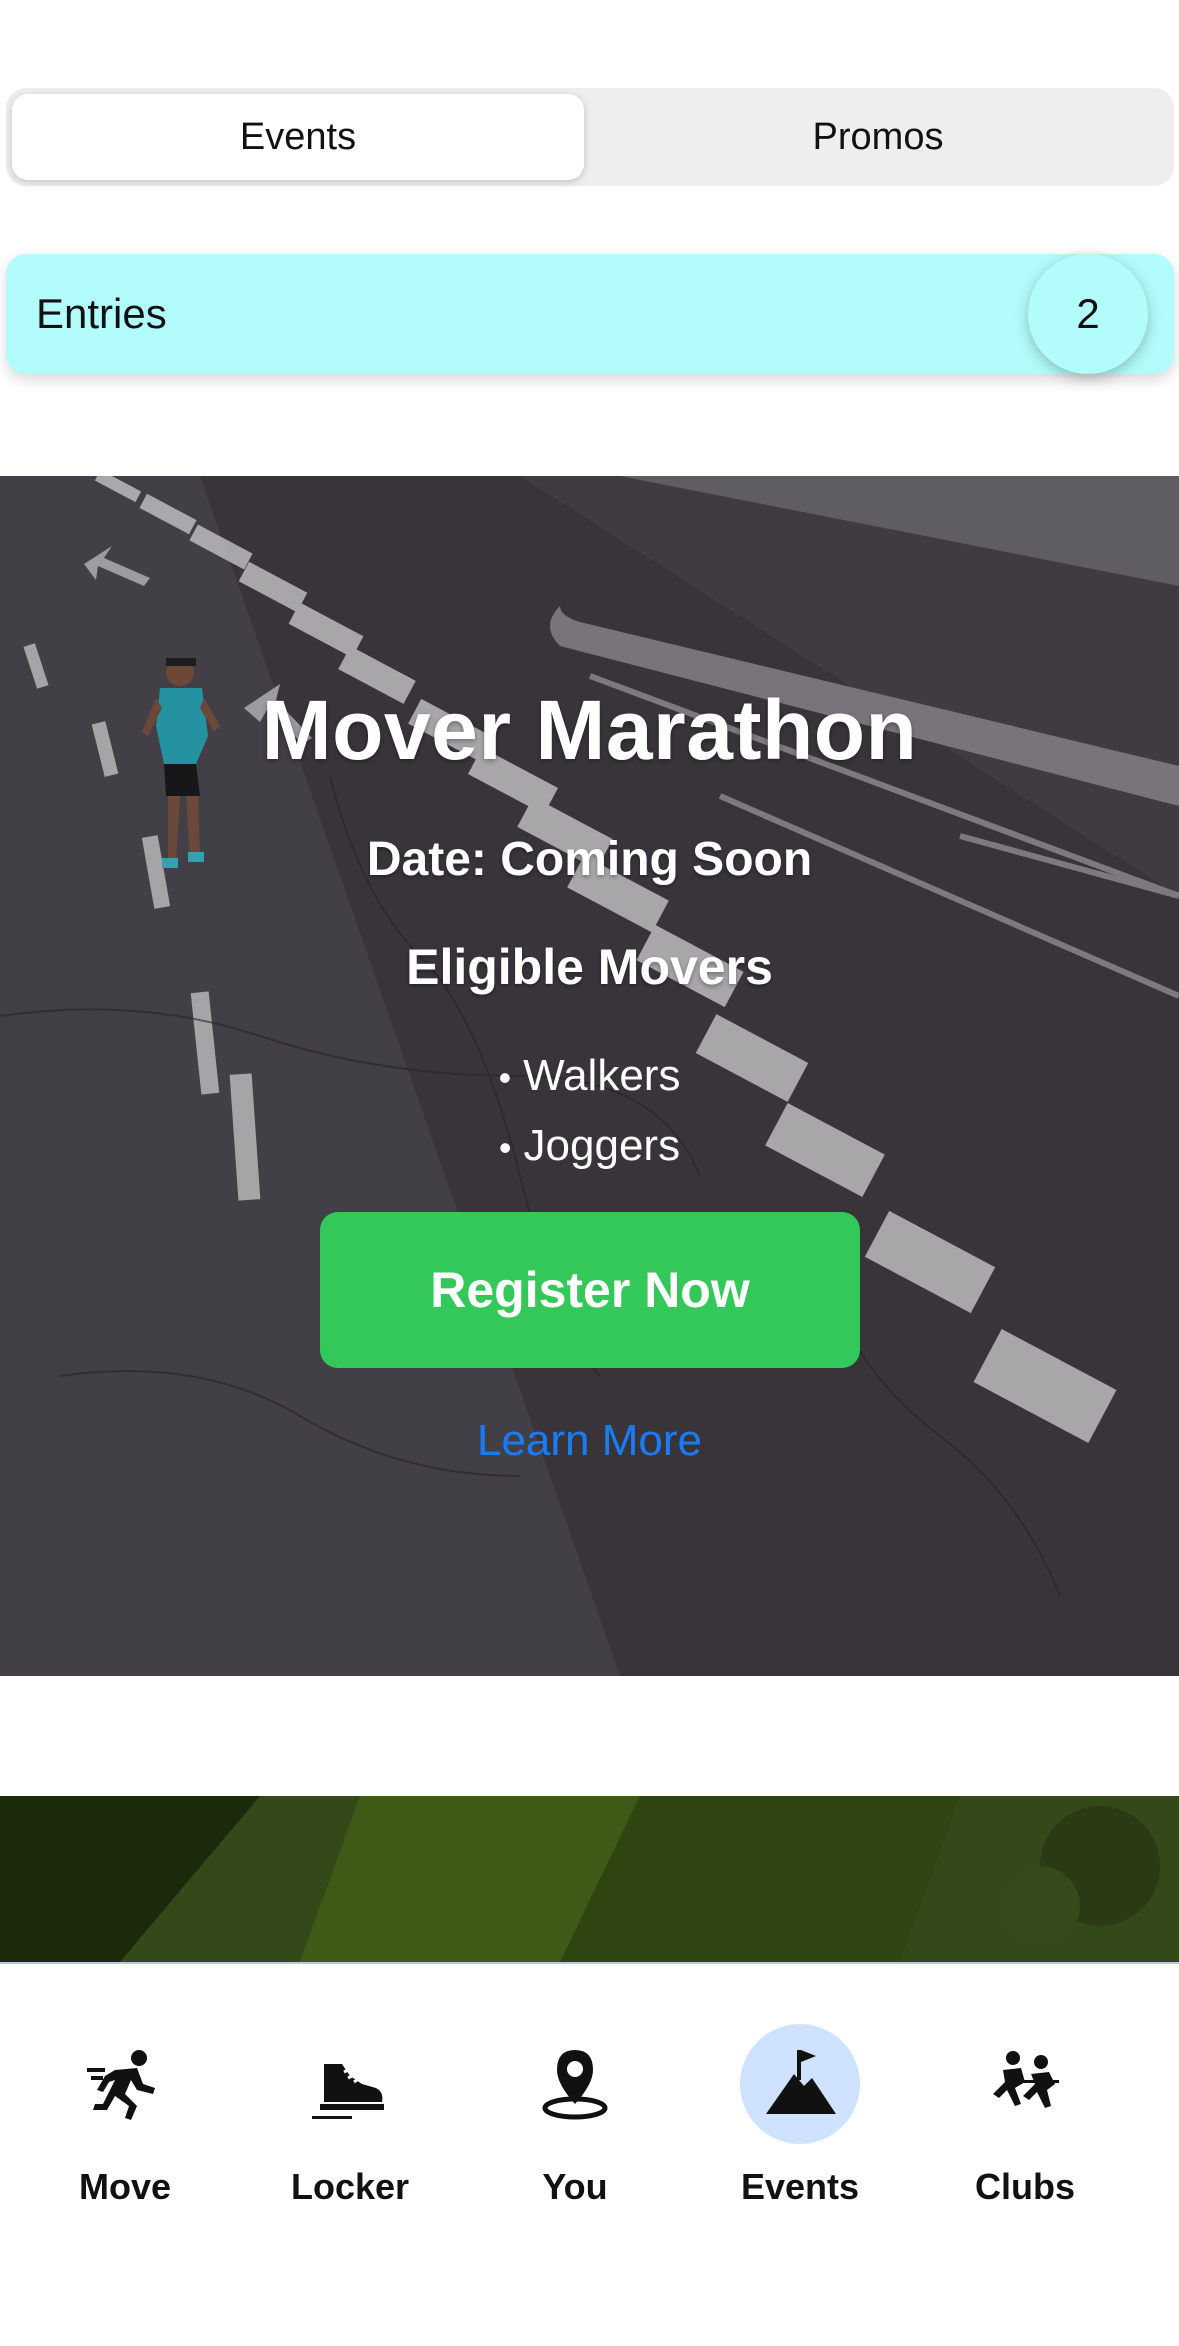  I want to click on tab-locker: Locker, so click(350, 2134).